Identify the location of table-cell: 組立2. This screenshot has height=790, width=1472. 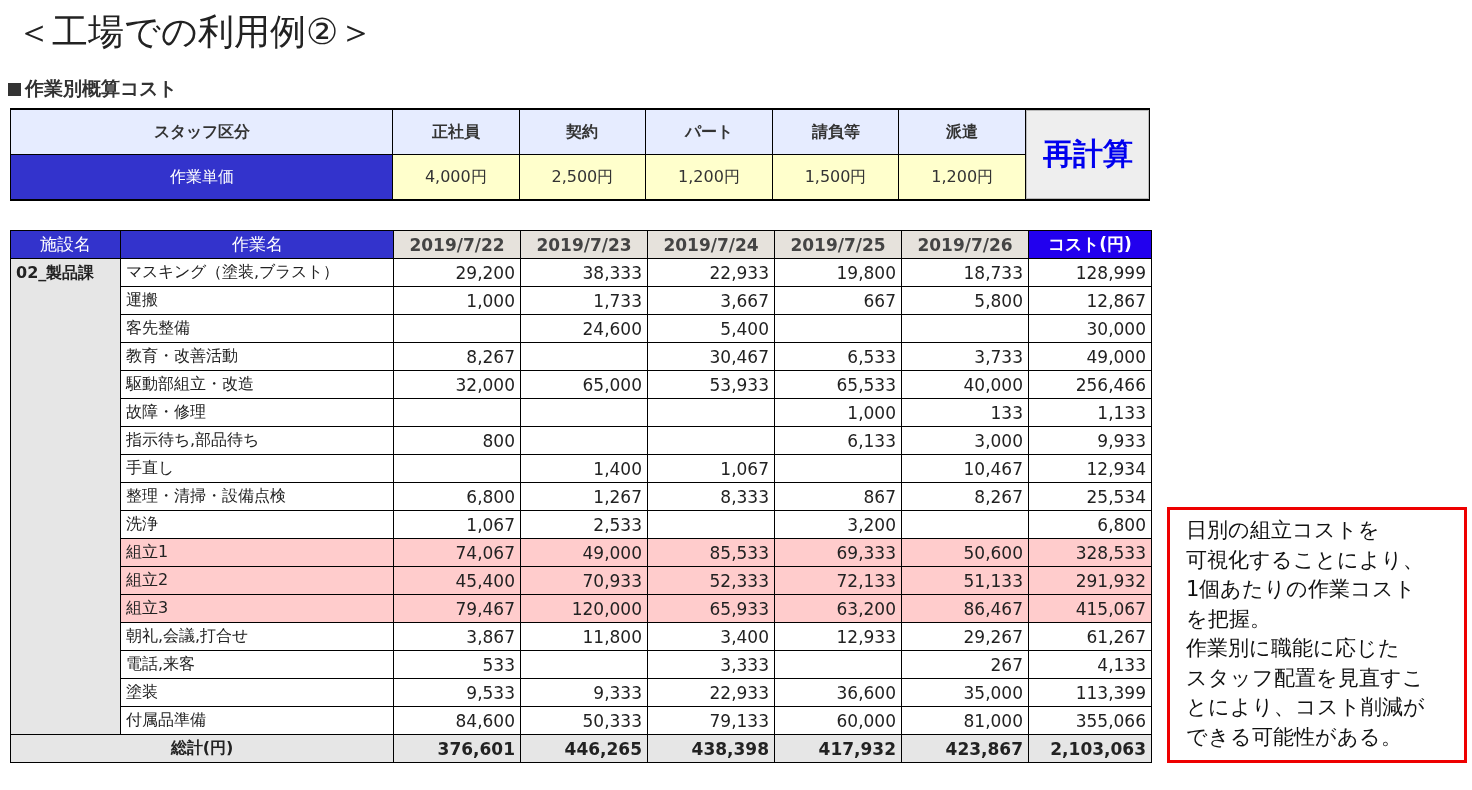
(257, 580).